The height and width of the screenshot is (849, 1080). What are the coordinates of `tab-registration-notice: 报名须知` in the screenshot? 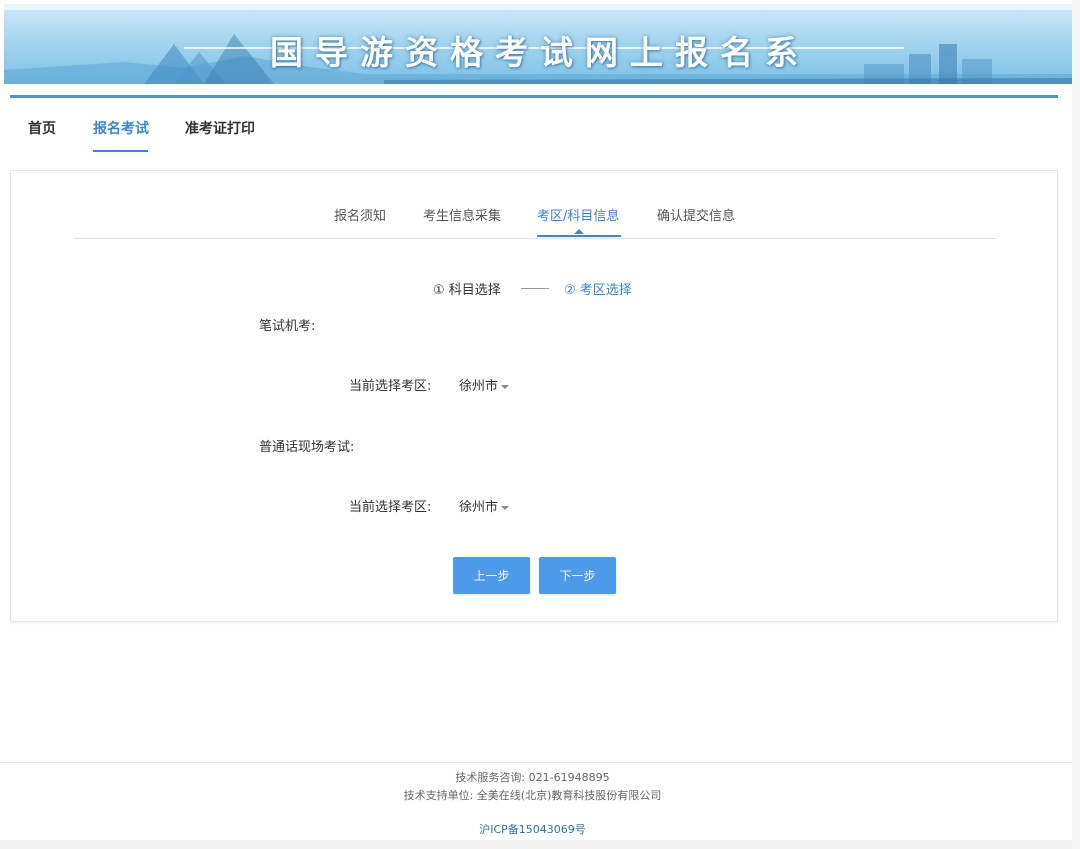 It's located at (360, 214).